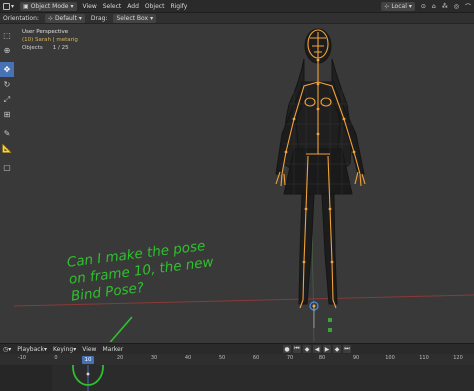 The height and width of the screenshot is (391, 474). I want to click on drag-label: Drag:, so click(99, 18).